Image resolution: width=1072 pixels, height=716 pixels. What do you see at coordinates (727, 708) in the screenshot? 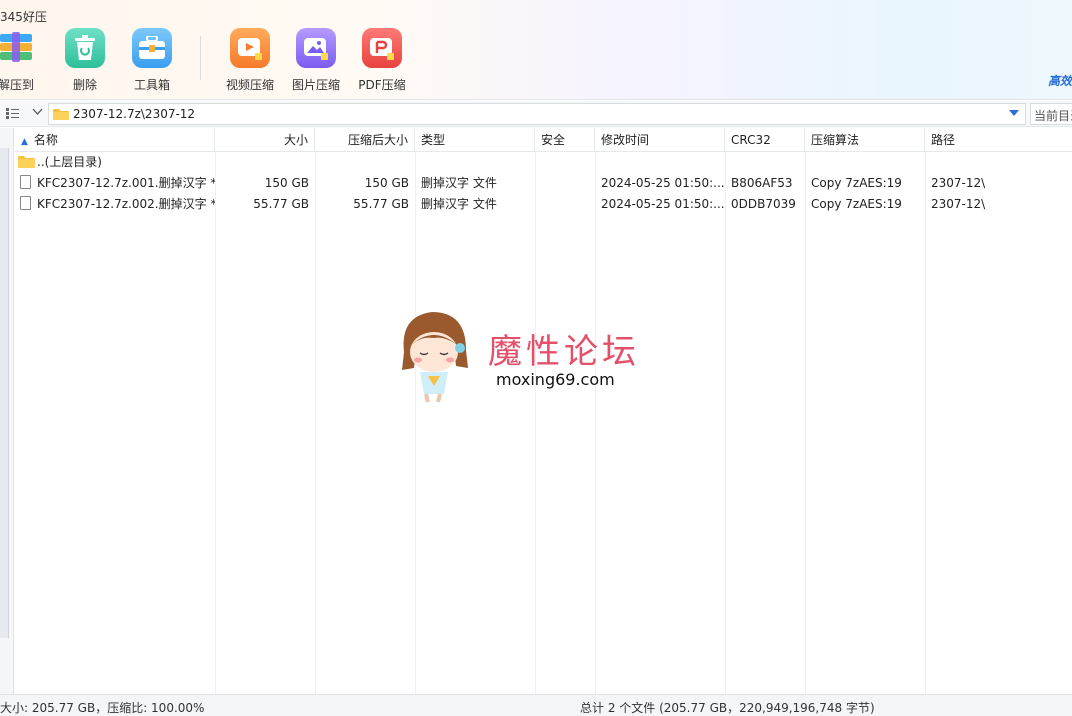
I see `status-total: 总计 2 个文件 (205.77 GB，220,949,196,748 字节)` at bounding box center [727, 708].